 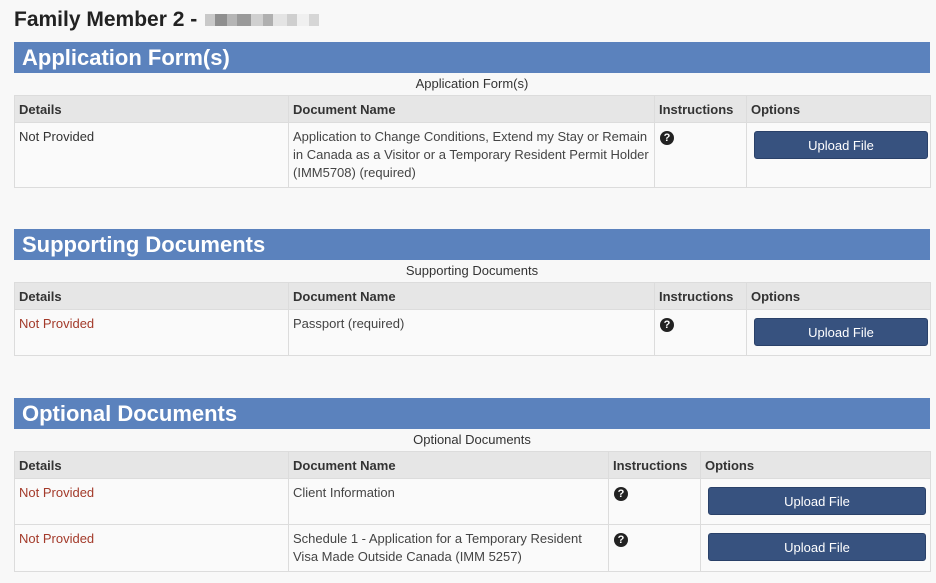 What do you see at coordinates (472, 83) in the screenshot?
I see `table-caption: Application Form(s)` at bounding box center [472, 83].